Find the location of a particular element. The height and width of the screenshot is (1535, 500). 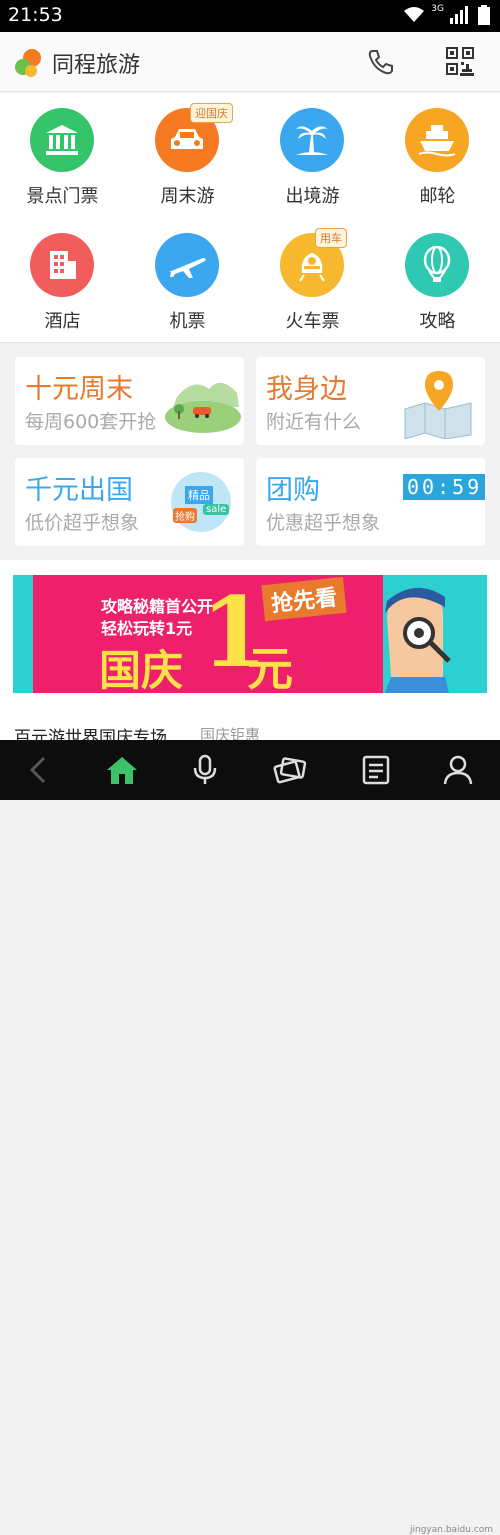

sale-tag-text: sale is located at coordinates (216, 509).